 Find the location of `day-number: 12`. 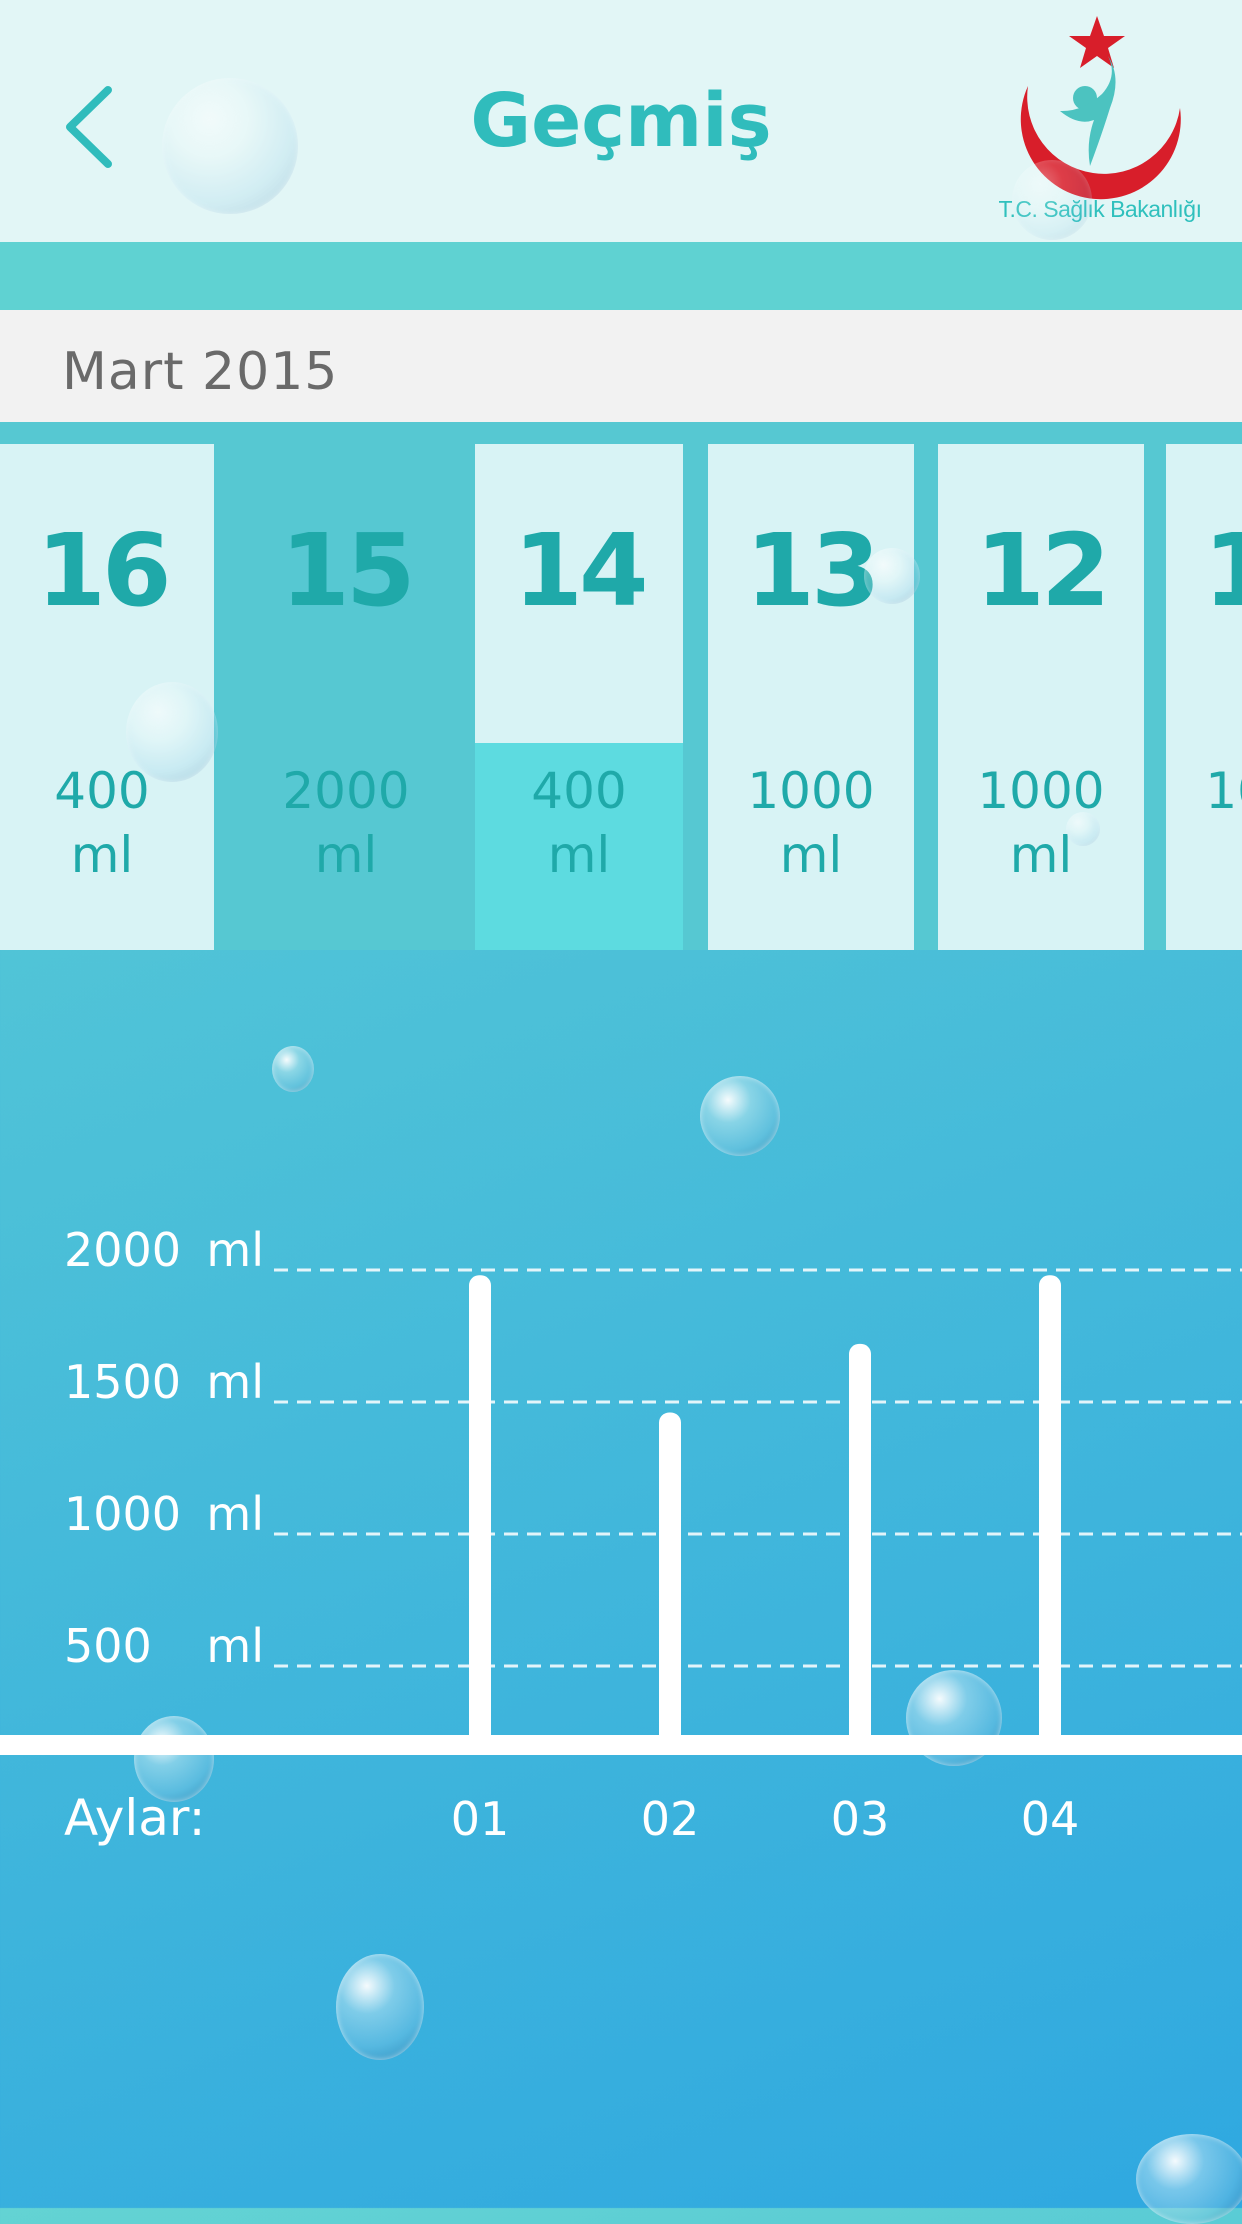

day-number: 12 is located at coordinates (1042, 570).